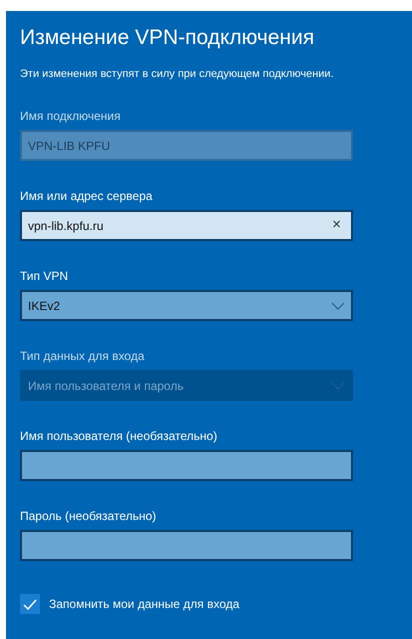 Image resolution: width=412 pixels, height=639 pixels. Describe the element at coordinates (177, 74) in the screenshot. I see `info-text: Эти изменения вступят в силу при следующем подключении.` at that location.